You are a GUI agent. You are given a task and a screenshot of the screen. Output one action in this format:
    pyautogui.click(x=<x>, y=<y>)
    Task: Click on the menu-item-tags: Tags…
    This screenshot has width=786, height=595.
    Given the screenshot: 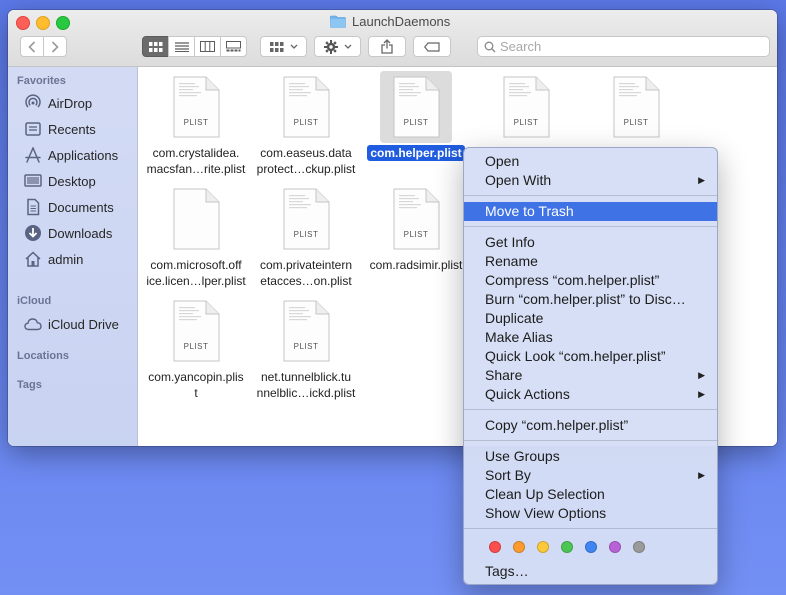 What is the action you would take?
    pyautogui.click(x=590, y=571)
    